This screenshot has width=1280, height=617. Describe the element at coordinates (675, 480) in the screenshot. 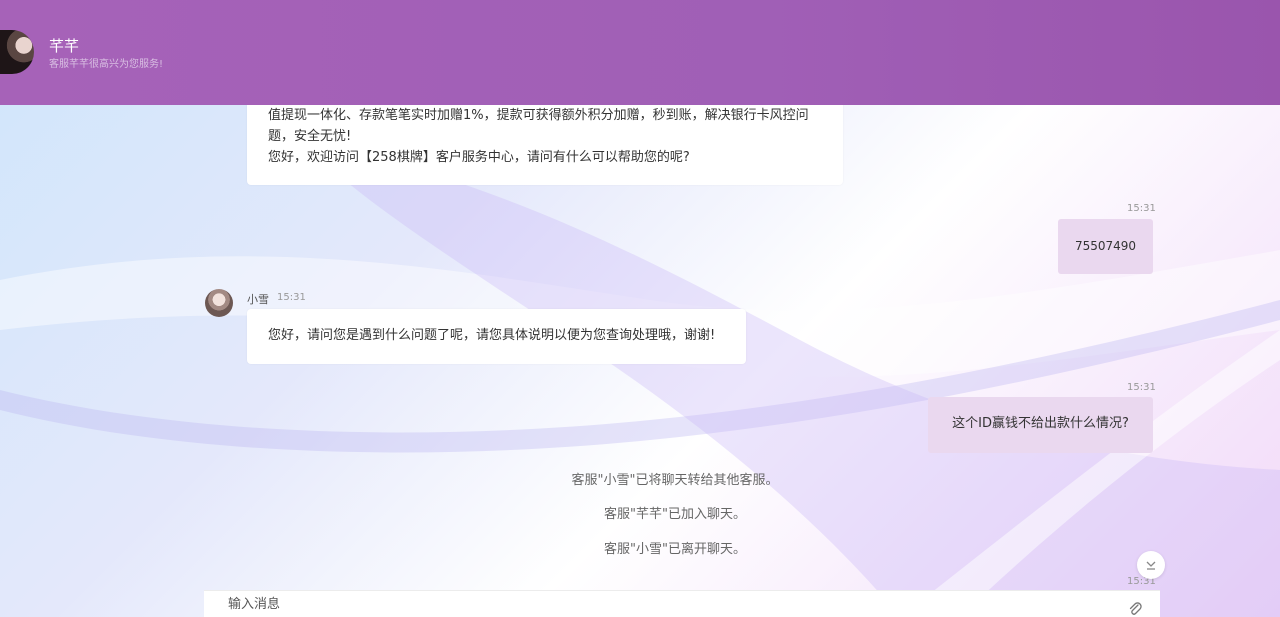

I see `system-notice: 客服"小雪"已将聊天转给其他客服。` at that location.